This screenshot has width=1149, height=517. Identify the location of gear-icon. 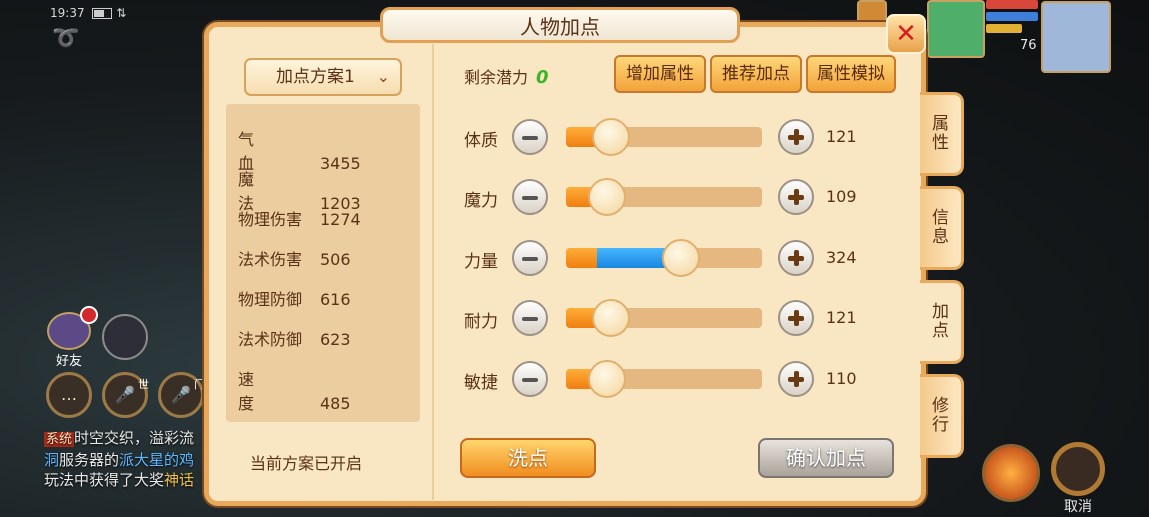
(1078, 469).